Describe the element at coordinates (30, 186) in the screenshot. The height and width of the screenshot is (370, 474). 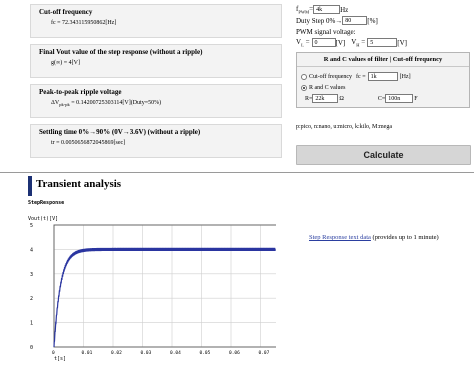
I see `section-accent-bar` at that location.